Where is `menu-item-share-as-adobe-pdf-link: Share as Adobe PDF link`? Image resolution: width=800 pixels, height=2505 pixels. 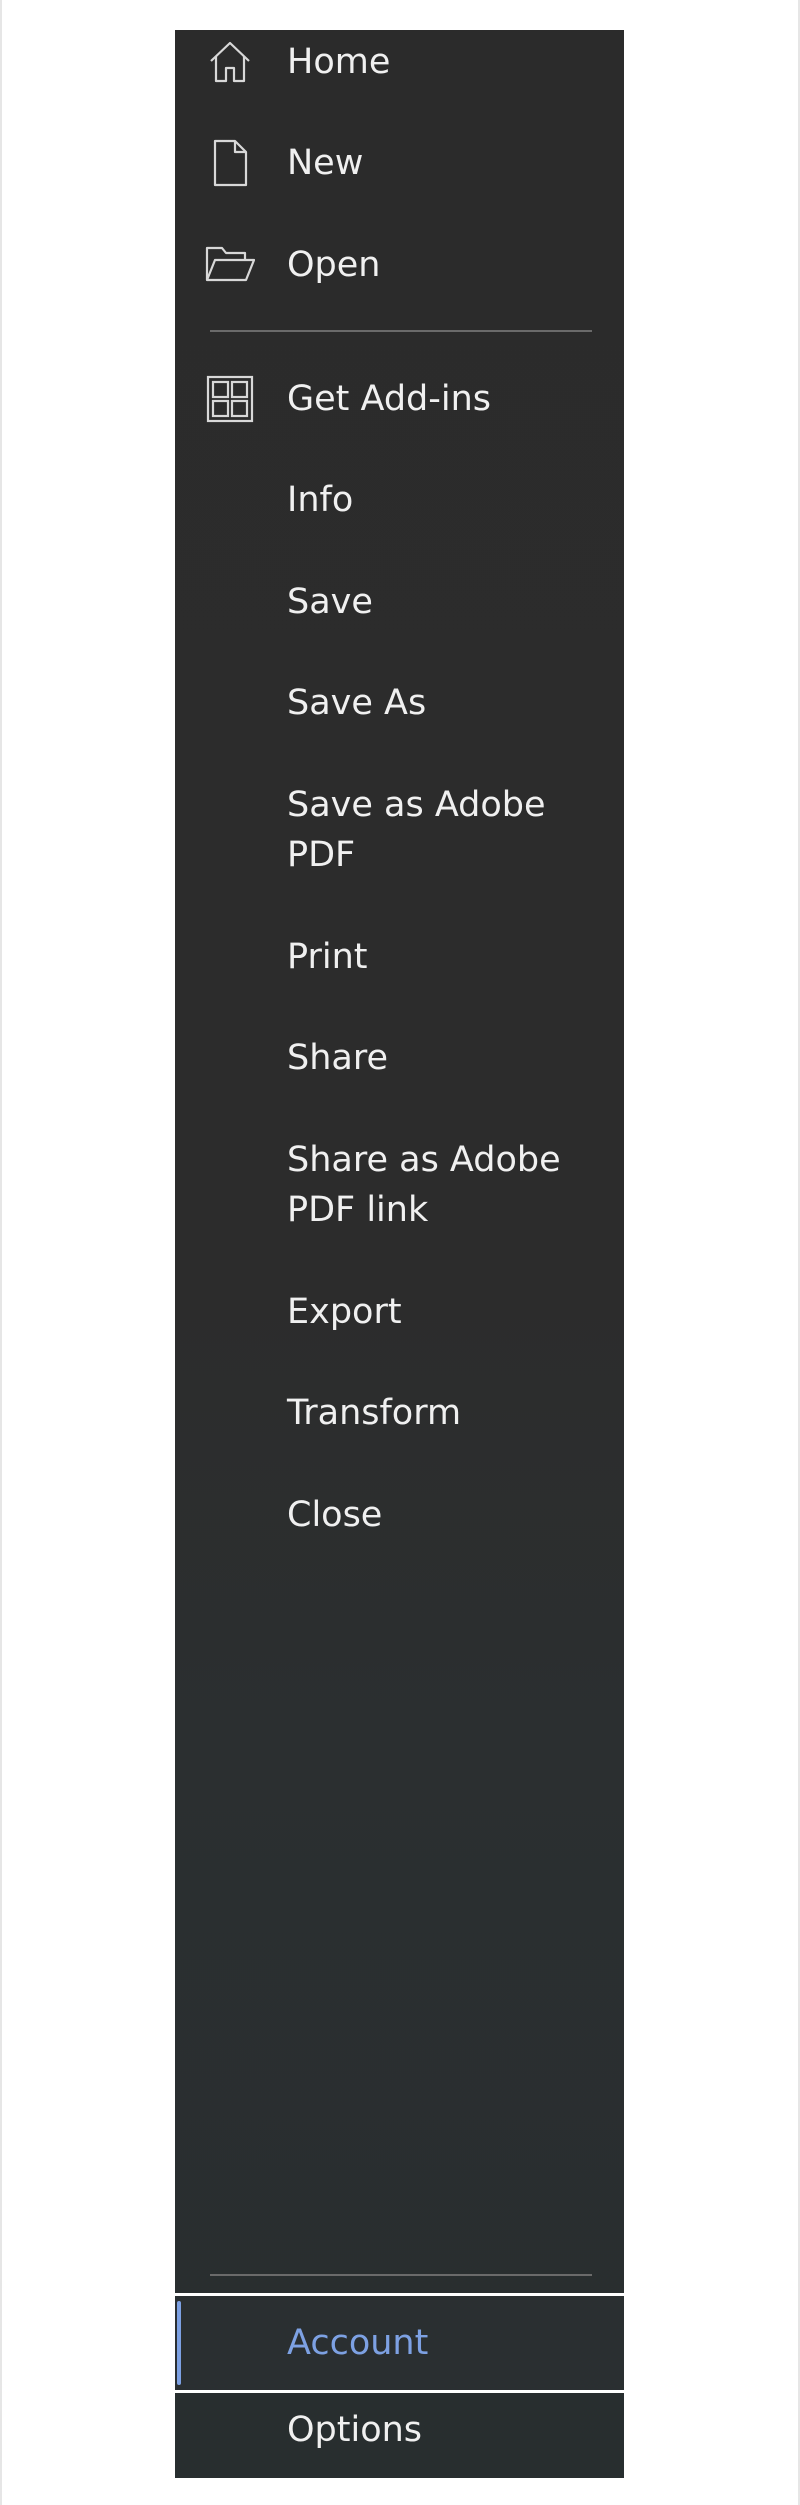
menu-item-share-as-adobe-pdf-link: Share as Adobe PDF link is located at coordinates (399, 1185).